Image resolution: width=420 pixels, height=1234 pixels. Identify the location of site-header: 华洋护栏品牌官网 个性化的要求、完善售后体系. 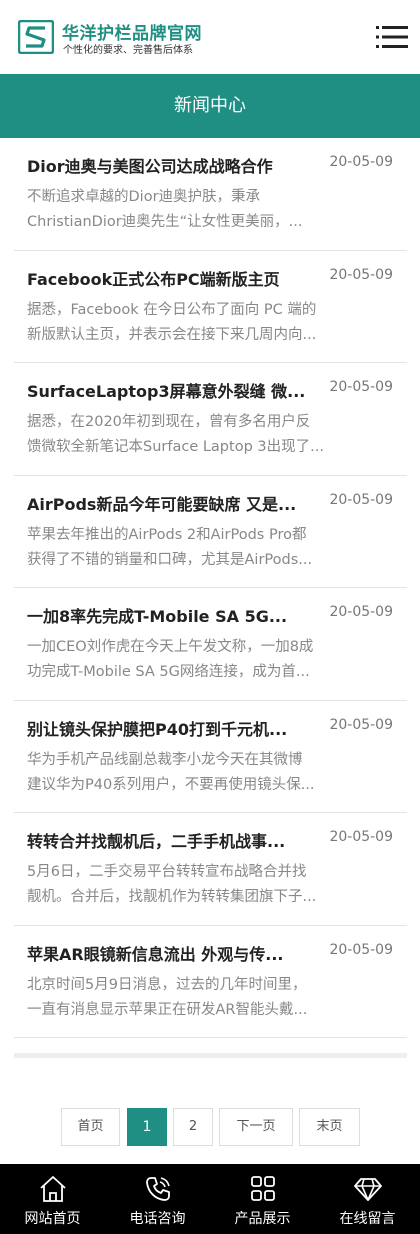
(210, 37).